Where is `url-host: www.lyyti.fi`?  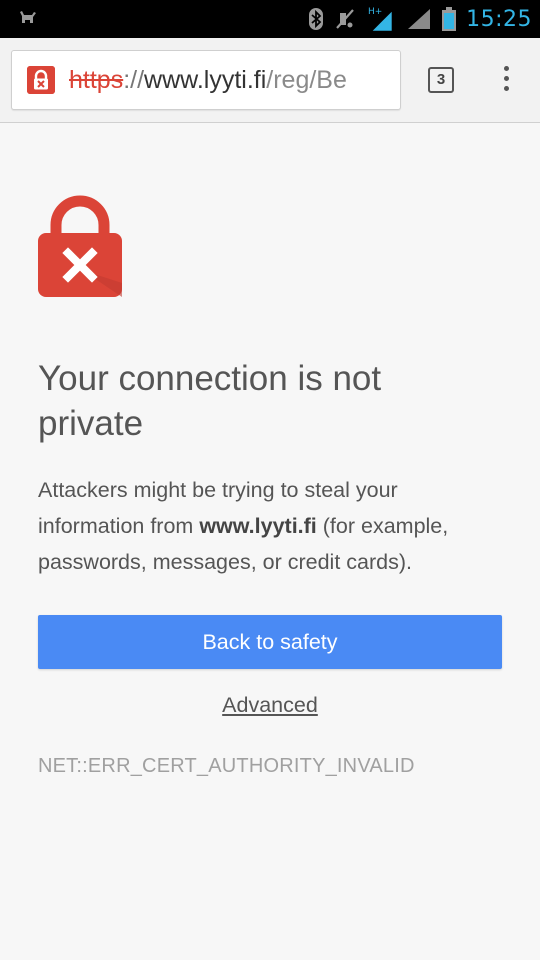 url-host: www.lyyti.fi is located at coordinates (205, 80).